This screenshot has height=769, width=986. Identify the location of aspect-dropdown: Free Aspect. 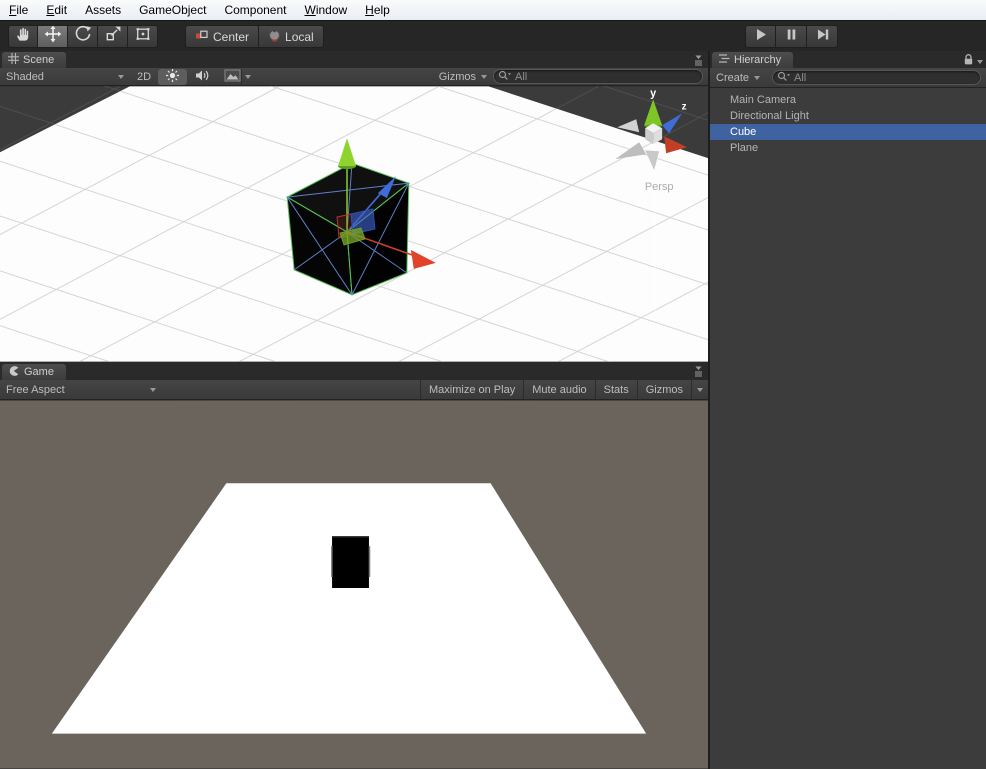
(81, 389).